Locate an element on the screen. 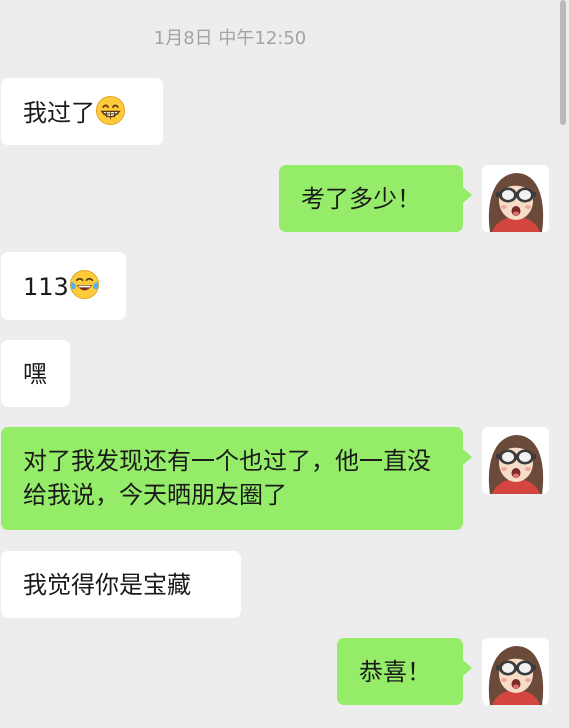  message-text: 我过了 is located at coordinates (59, 113).